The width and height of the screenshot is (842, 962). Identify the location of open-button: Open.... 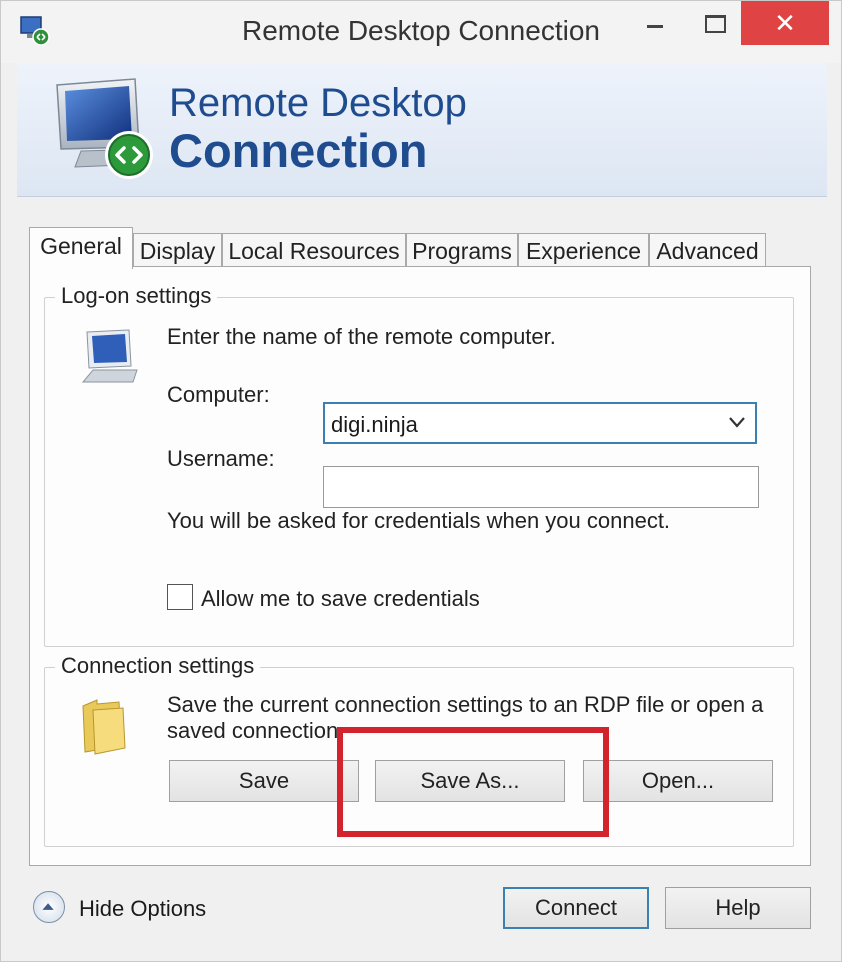
(678, 781).